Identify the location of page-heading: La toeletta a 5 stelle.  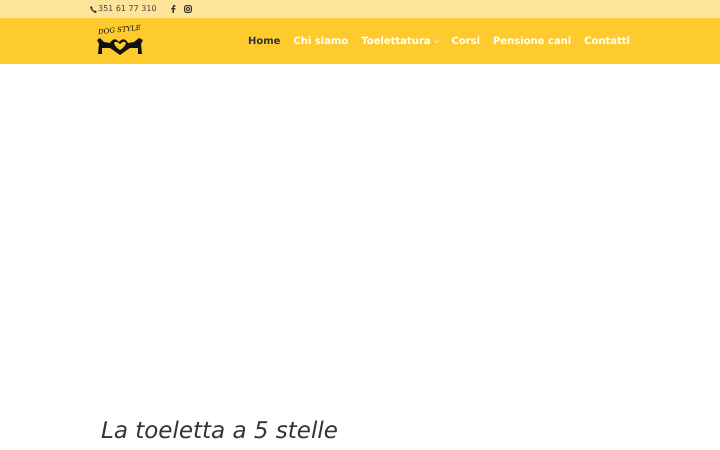
(219, 431).